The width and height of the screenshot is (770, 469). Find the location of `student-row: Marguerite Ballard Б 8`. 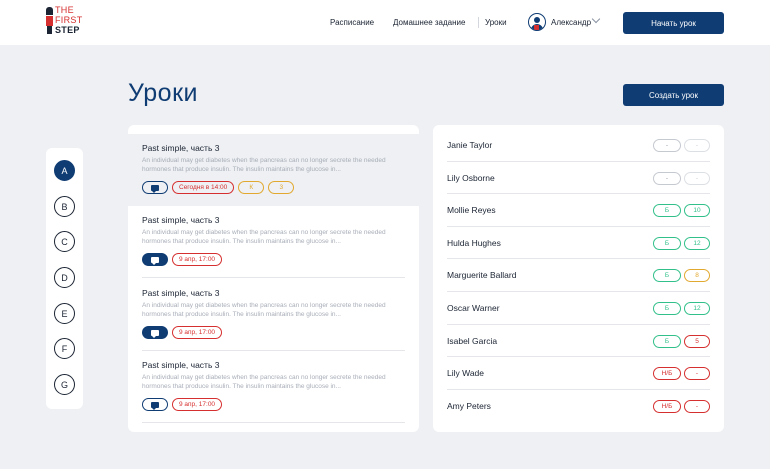

student-row: Marguerite Ballard Б 8 is located at coordinates (578, 275).